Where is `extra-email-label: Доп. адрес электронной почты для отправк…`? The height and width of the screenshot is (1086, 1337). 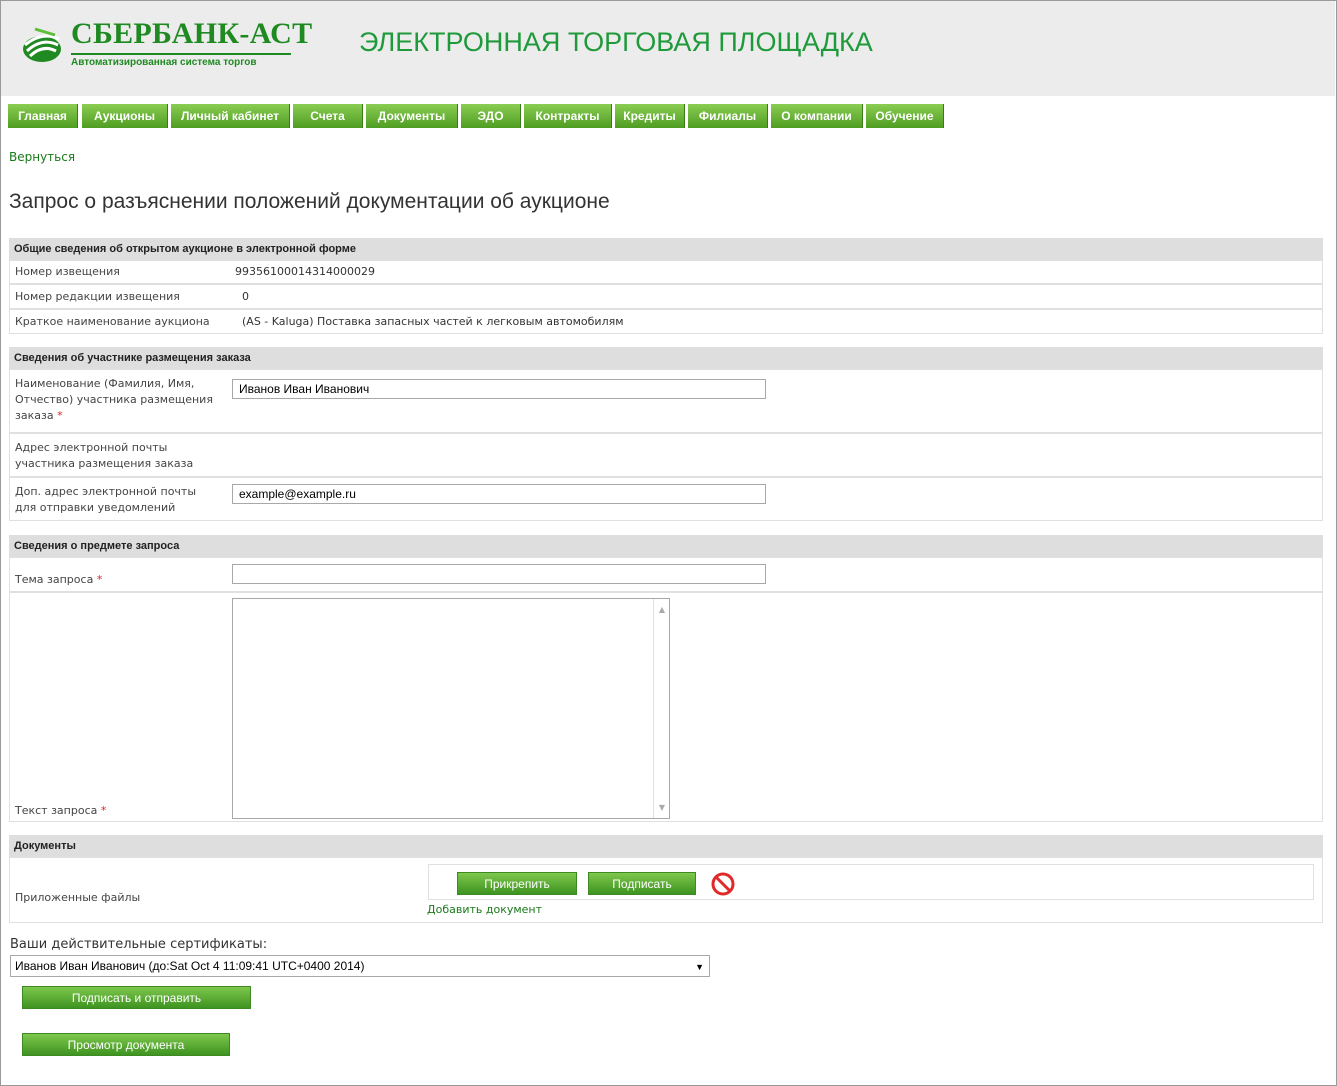 extra-email-label: Доп. адрес электронной почты для отправк… is located at coordinates (105, 500).